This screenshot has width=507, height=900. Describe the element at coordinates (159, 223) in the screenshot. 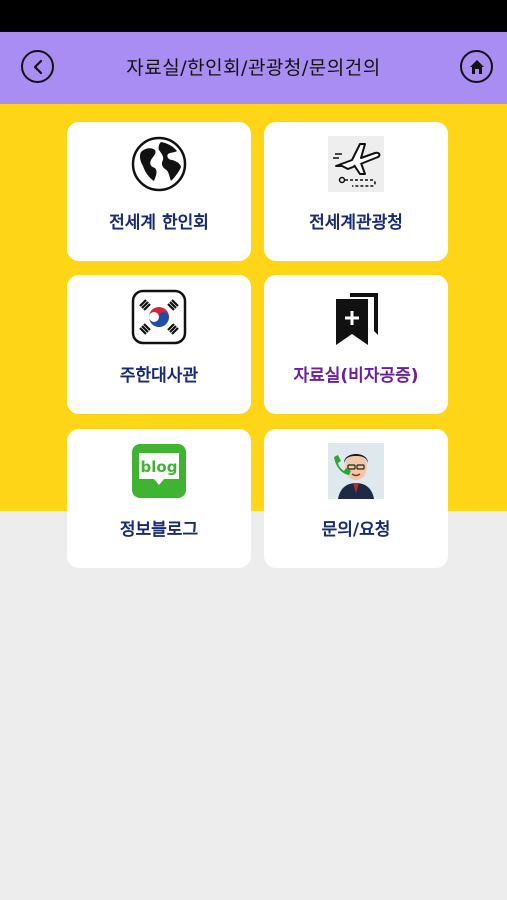

I see `menu-label: 전세계 한인회` at that location.